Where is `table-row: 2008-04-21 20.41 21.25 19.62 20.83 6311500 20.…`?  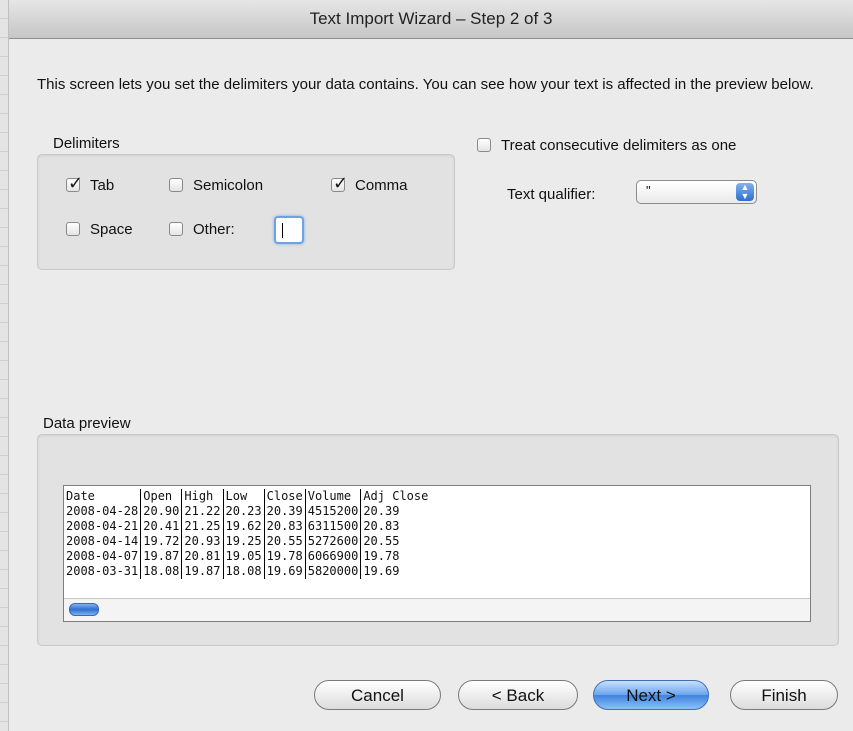 table-row: 2008-04-21 20.41 21.25 19.62 20.83 6311500 20.… is located at coordinates (247, 526).